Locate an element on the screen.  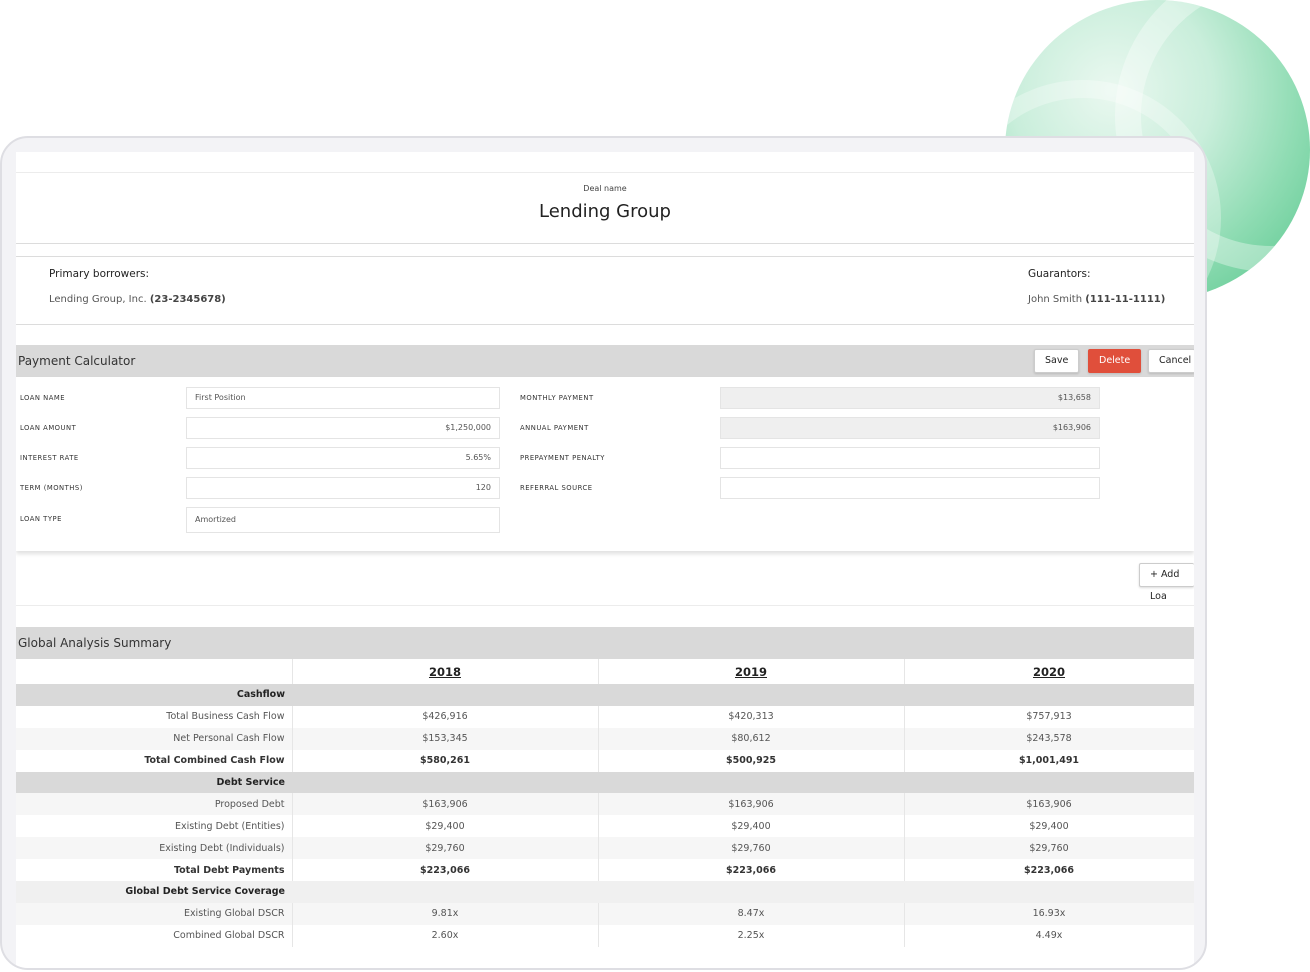
delete-button: Delete is located at coordinates (1115, 361).